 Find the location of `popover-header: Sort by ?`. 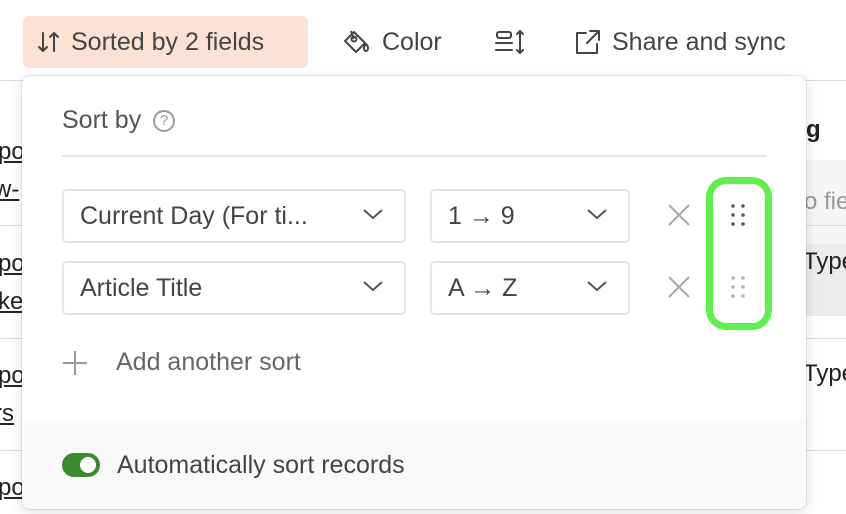

popover-header: Sort by ? is located at coordinates (119, 120).